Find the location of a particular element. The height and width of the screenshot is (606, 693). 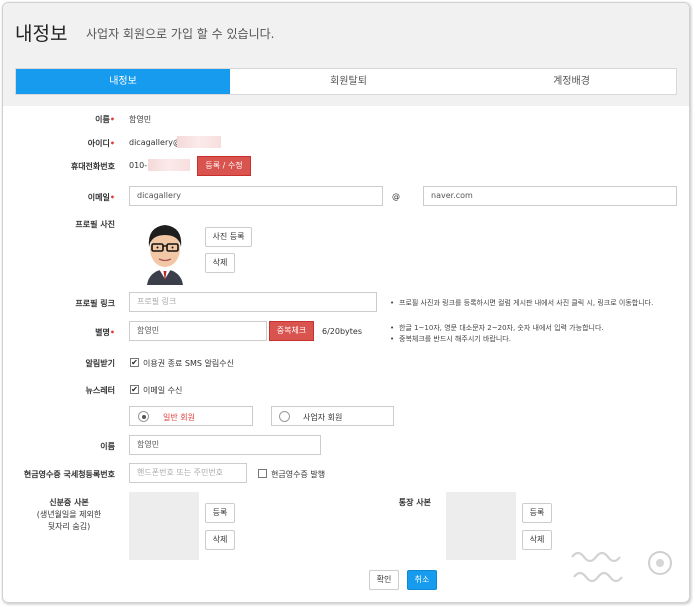

sms-alert-text: 이용권 종료 SMS 알림수신 is located at coordinates (188, 363).